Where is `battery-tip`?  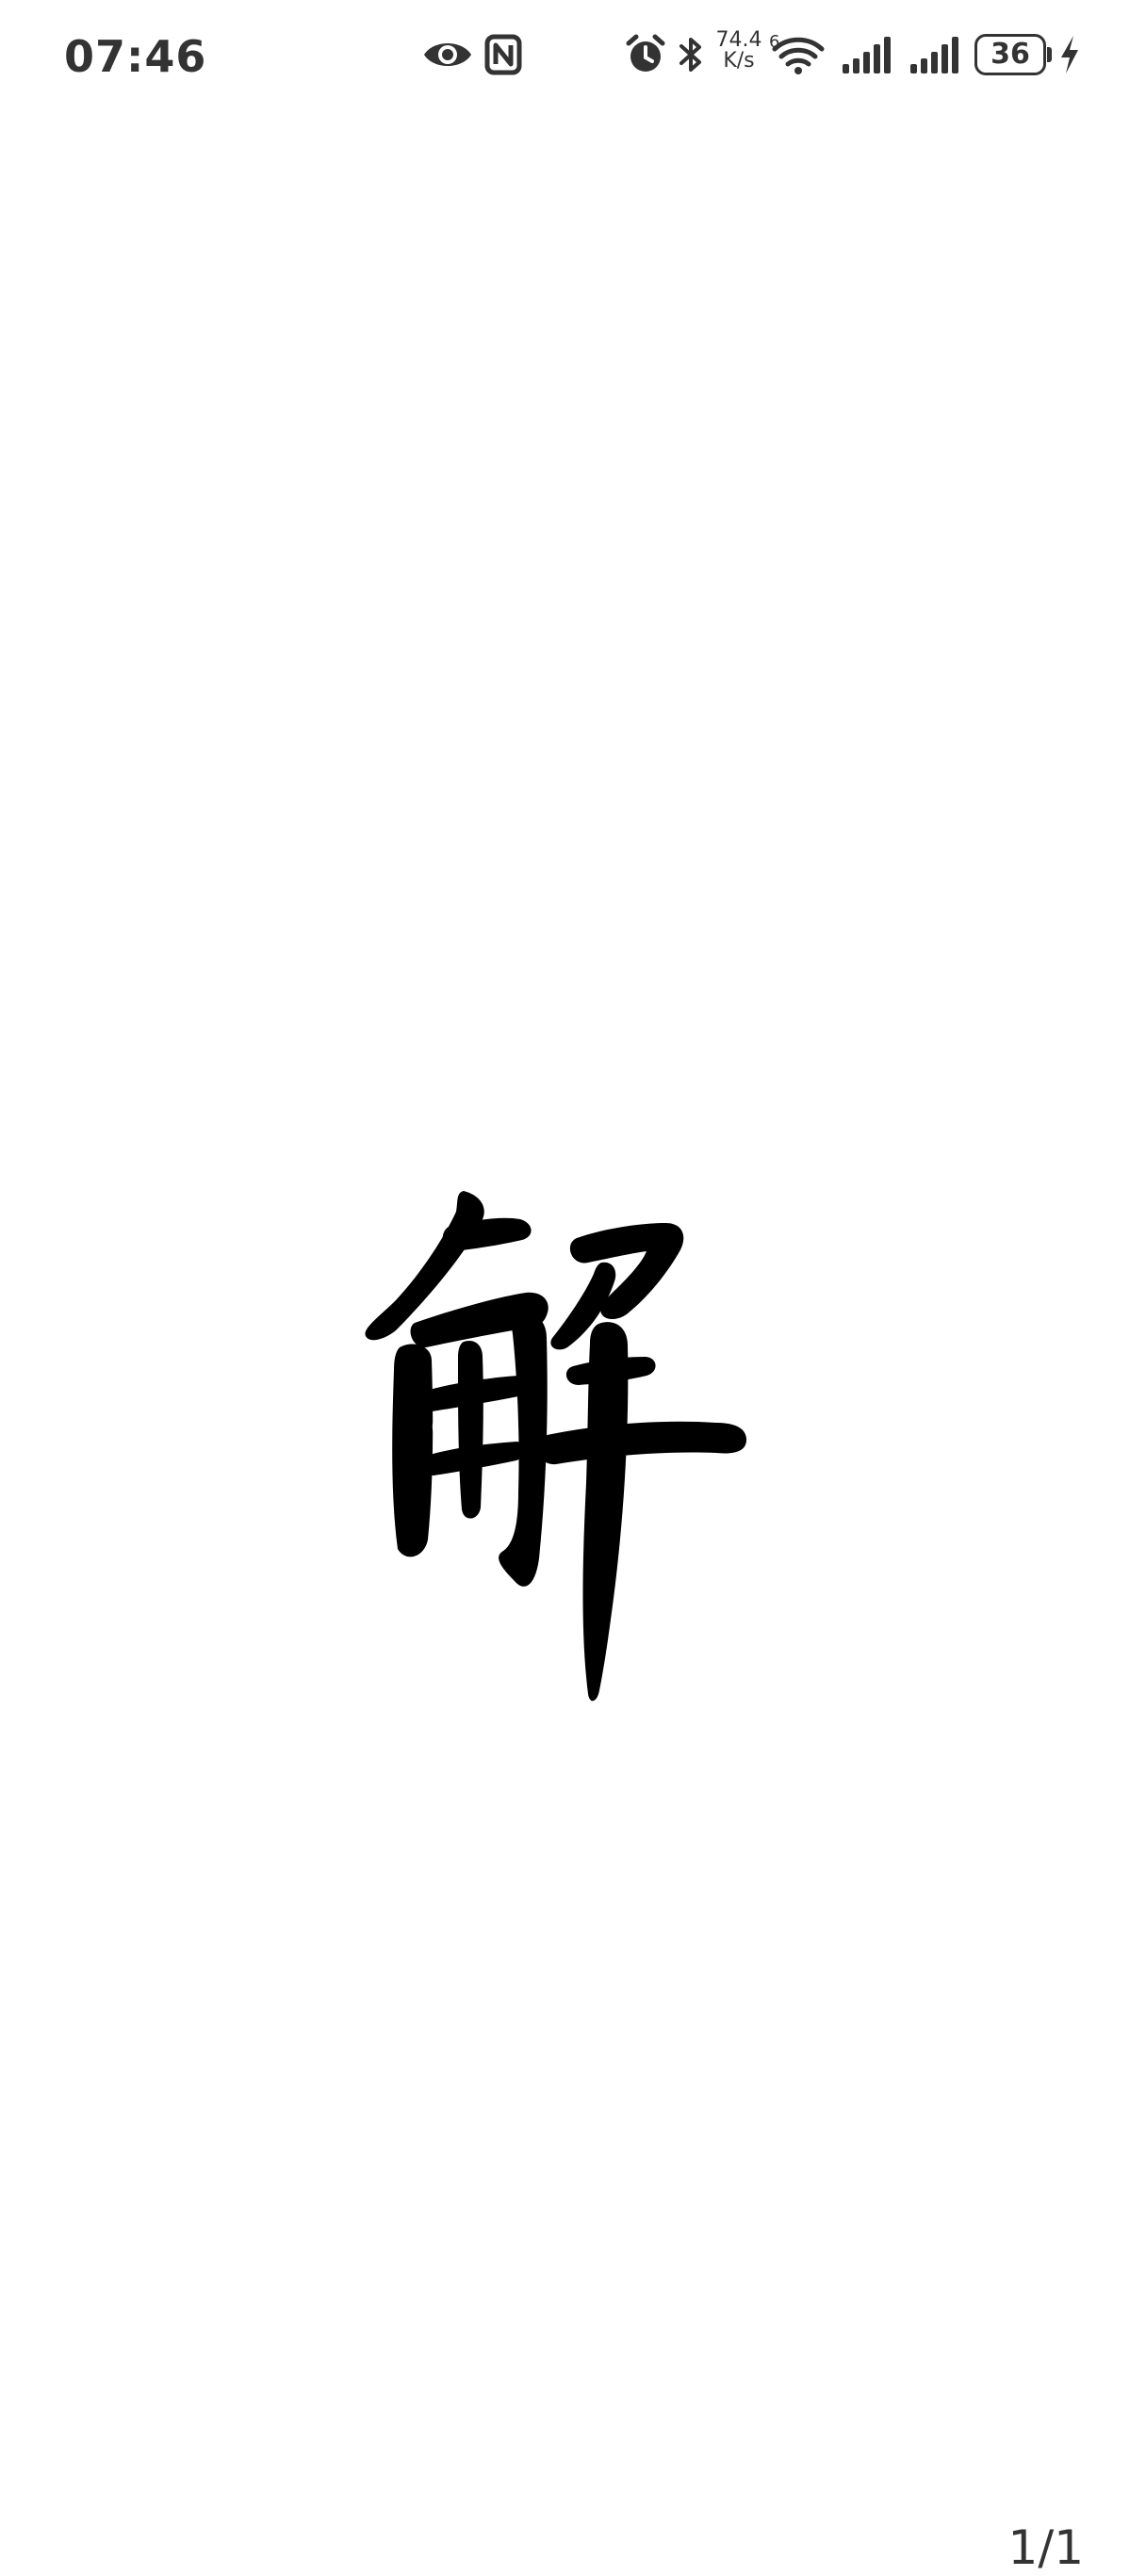 battery-tip is located at coordinates (1049, 54).